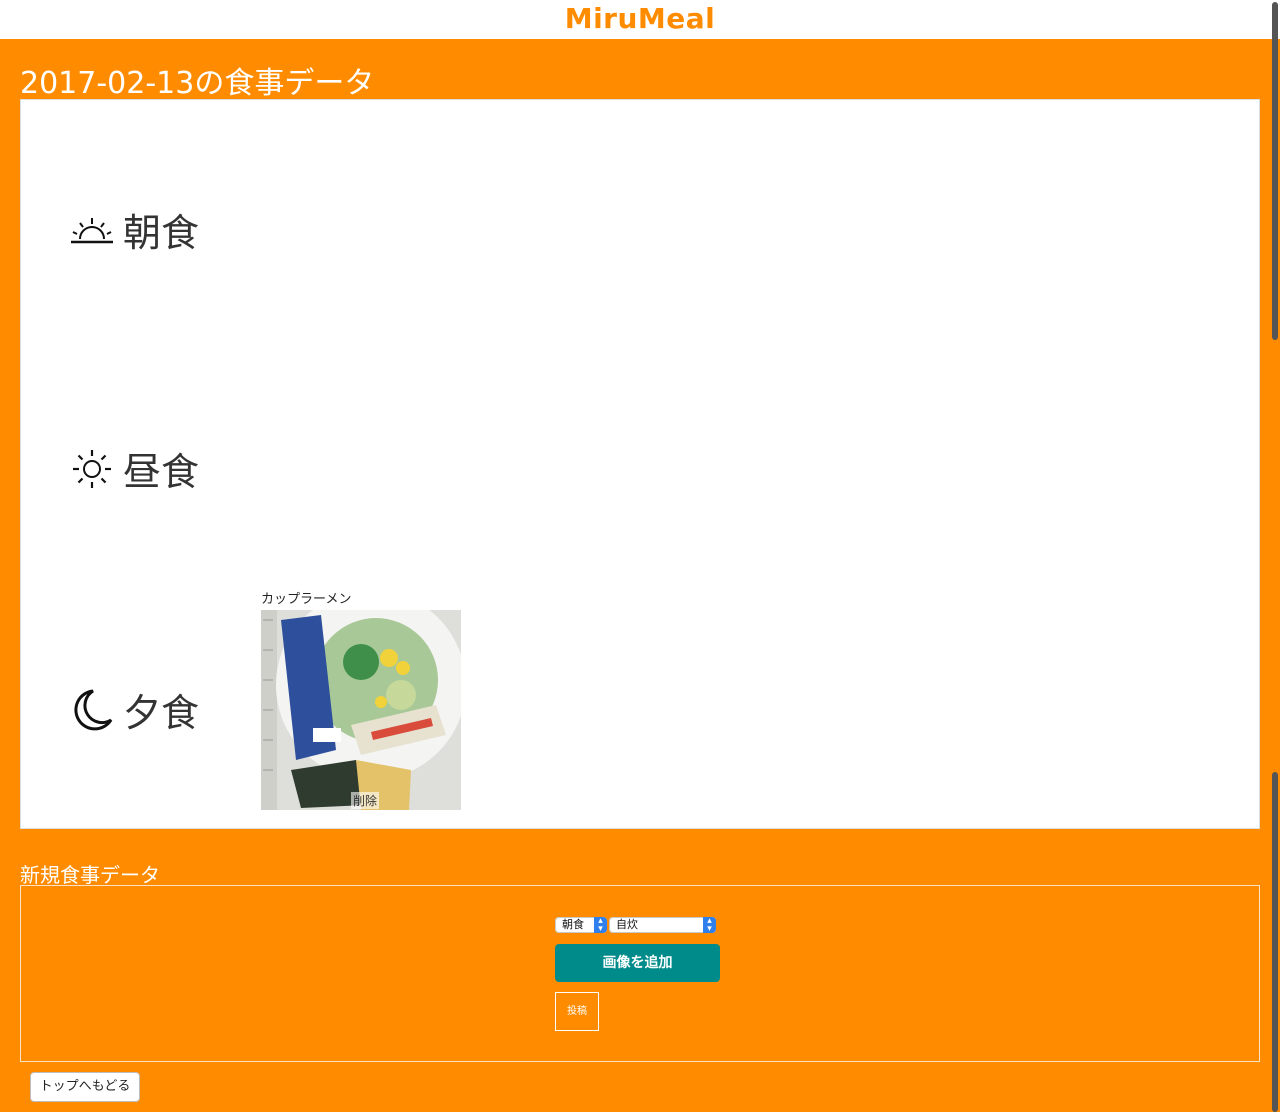 The width and height of the screenshot is (1280, 1112). Describe the element at coordinates (85, 1087) in the screenshot. I see `back-to-top-button: トップへもどる` at that location.